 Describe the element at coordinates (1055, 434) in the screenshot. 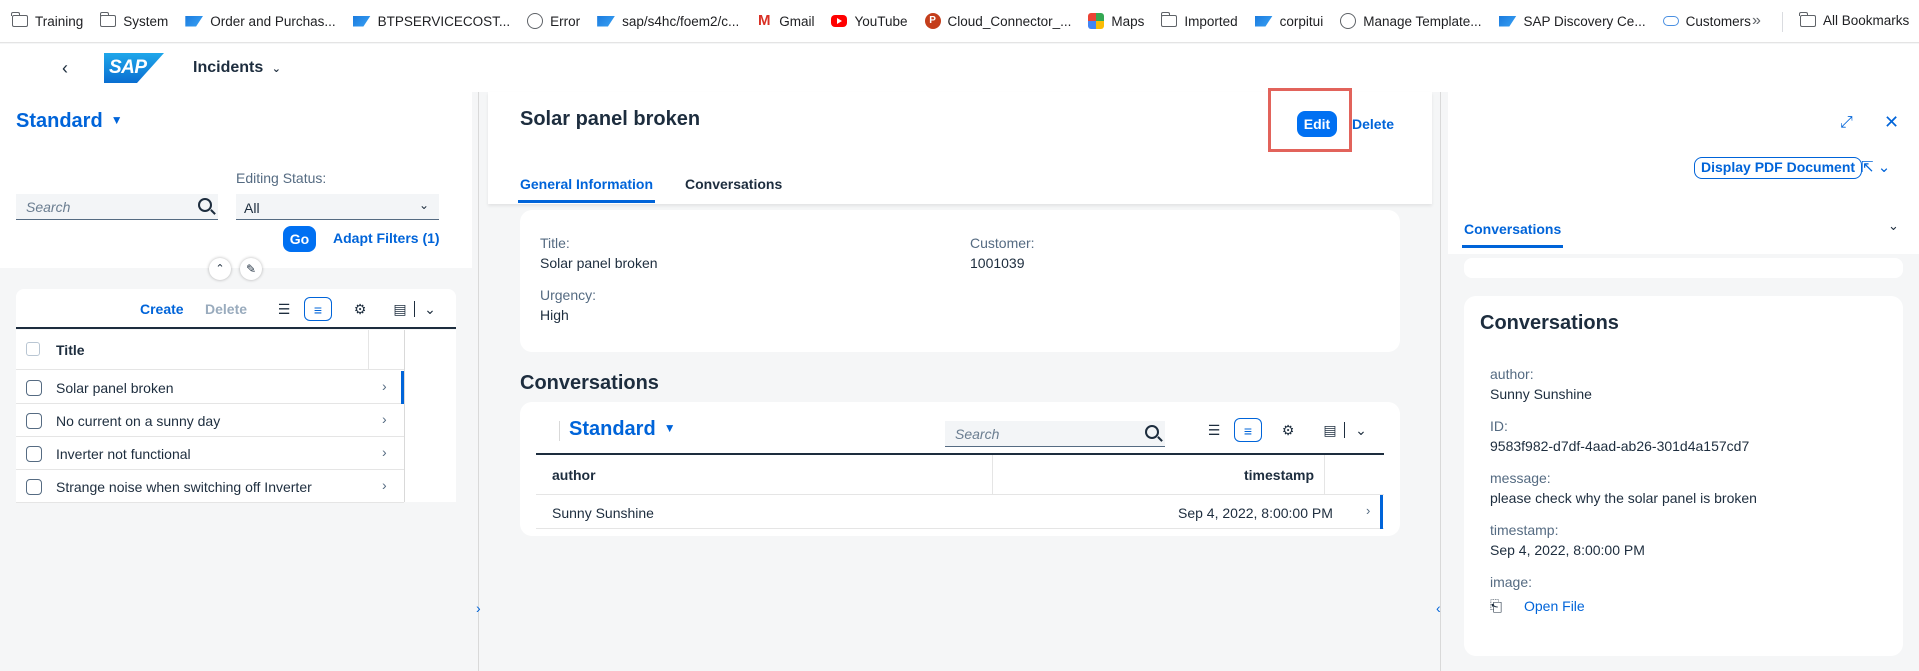

I see `conversations-search-input: Search` at that location.